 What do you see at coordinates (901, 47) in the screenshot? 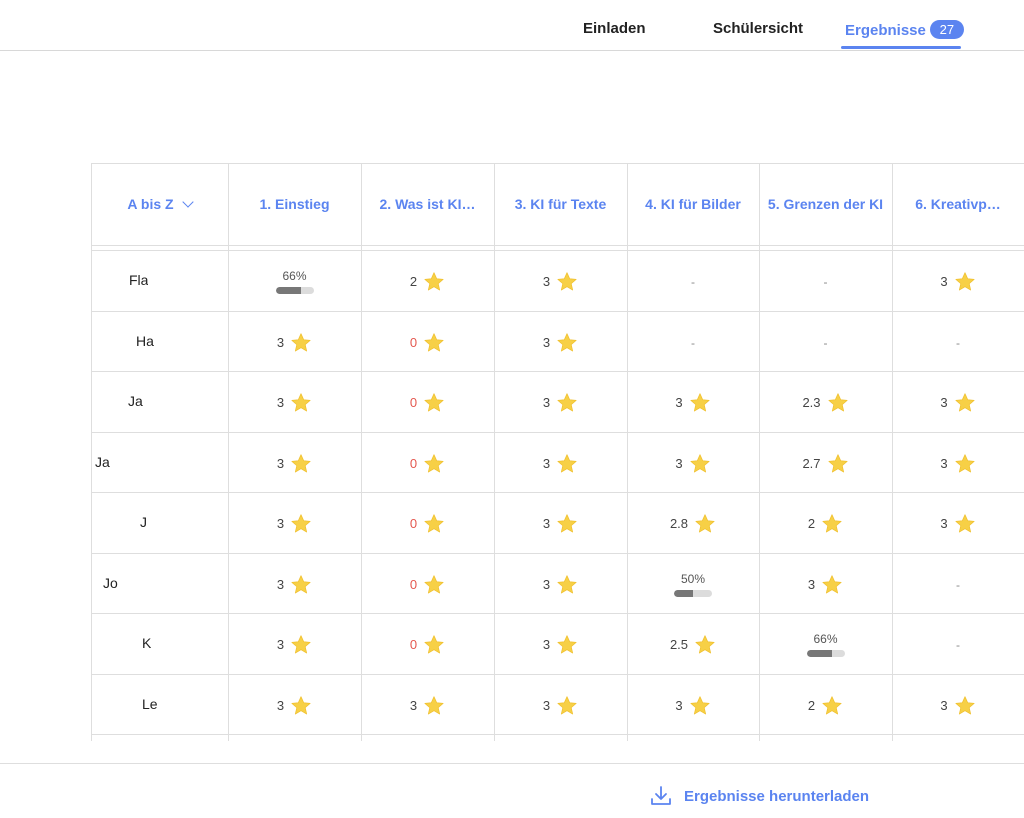
I see `active-tab-indicator` at bounding box center [901, 47].